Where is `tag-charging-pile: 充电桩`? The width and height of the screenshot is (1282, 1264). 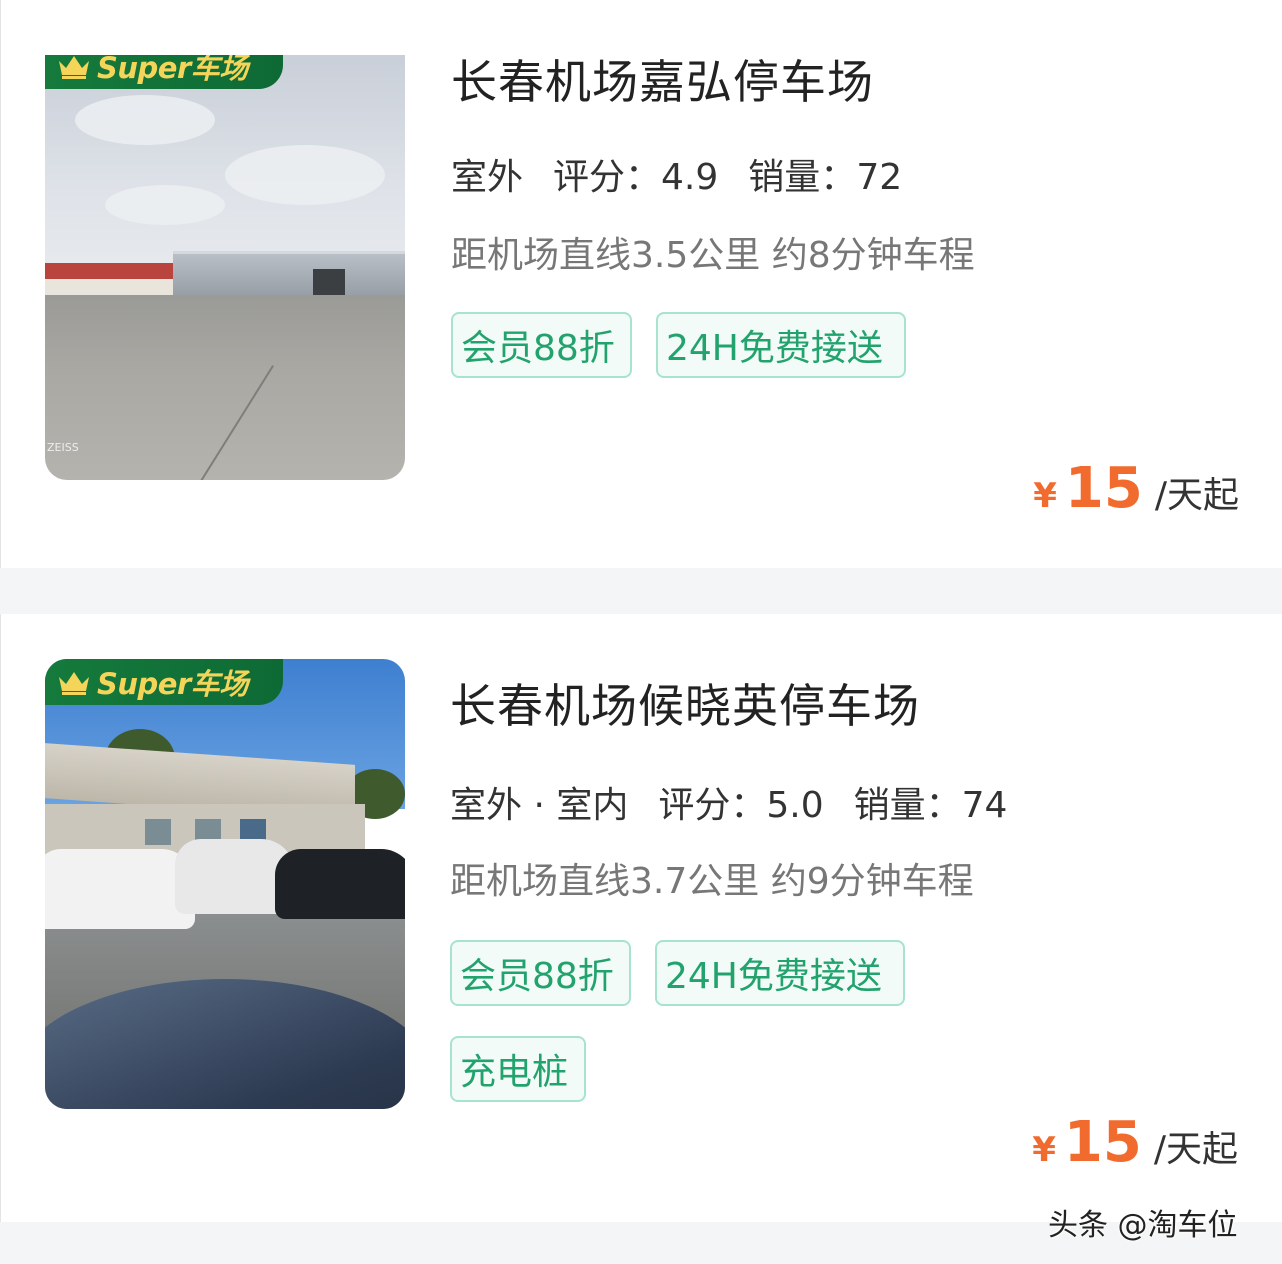 tag-charging-pile: 充电桩 is located at coordinates (518, 1069).